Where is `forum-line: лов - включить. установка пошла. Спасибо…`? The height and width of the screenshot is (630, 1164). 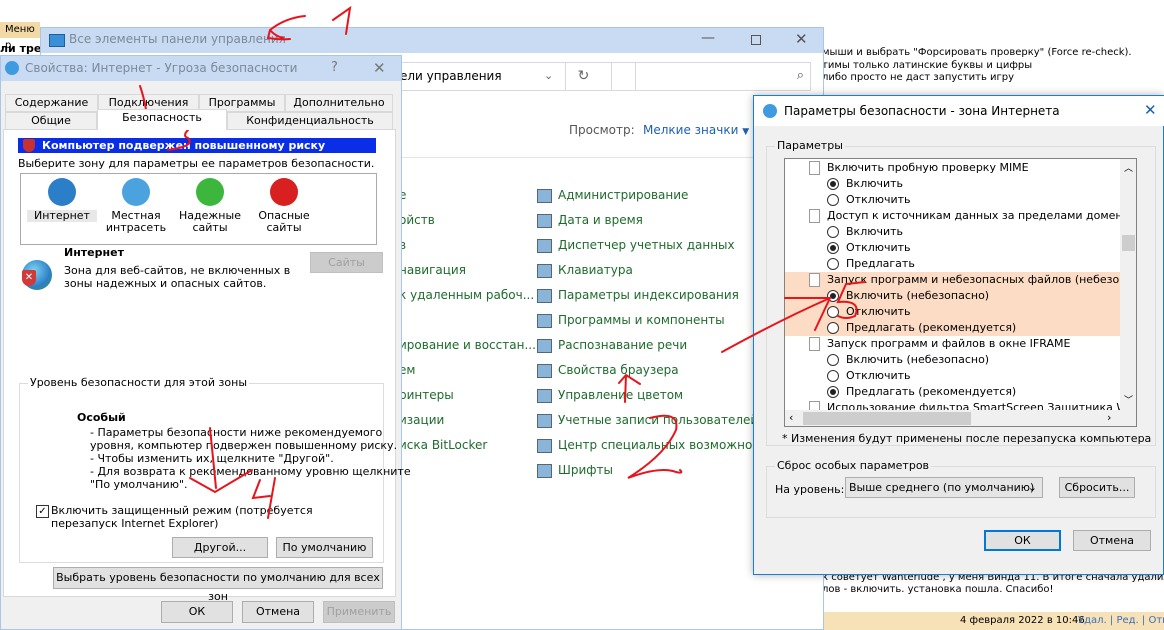 forum-line: лов - включить. установка пошла. Спасибо… is located at coordinates (938, 589).